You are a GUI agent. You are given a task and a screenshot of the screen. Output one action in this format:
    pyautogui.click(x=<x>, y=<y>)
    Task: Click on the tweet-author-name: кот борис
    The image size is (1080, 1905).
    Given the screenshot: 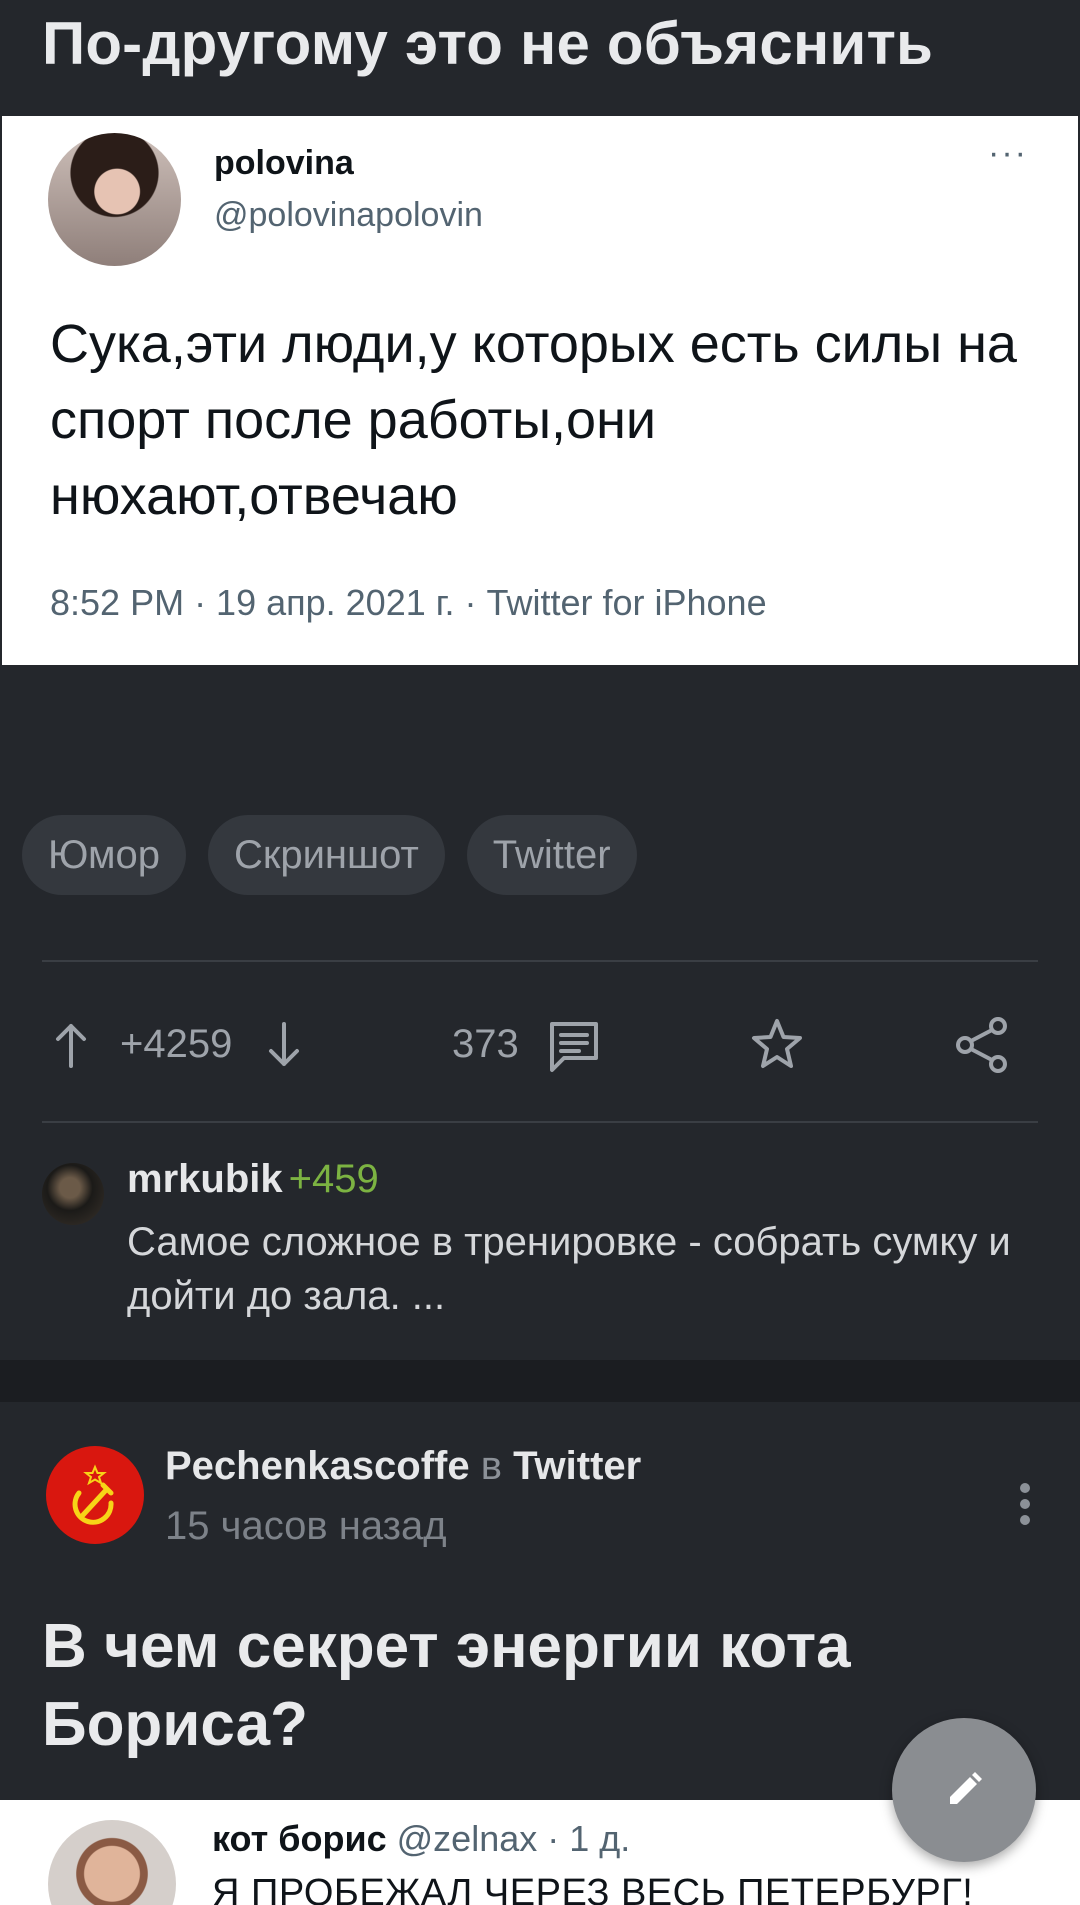 What is the action you would take?
    pyautogui.click(x=299, y=1838)
    